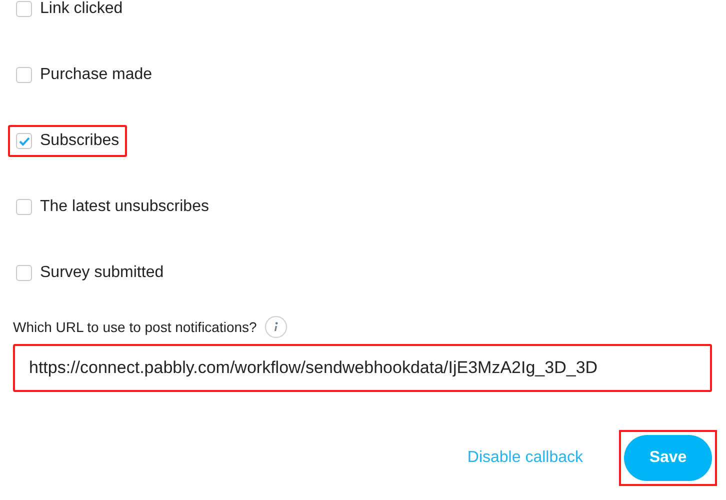 This screenshot has height=500, width=726. I want to click on event-checkbox: Purchase made, so click(84, 75).